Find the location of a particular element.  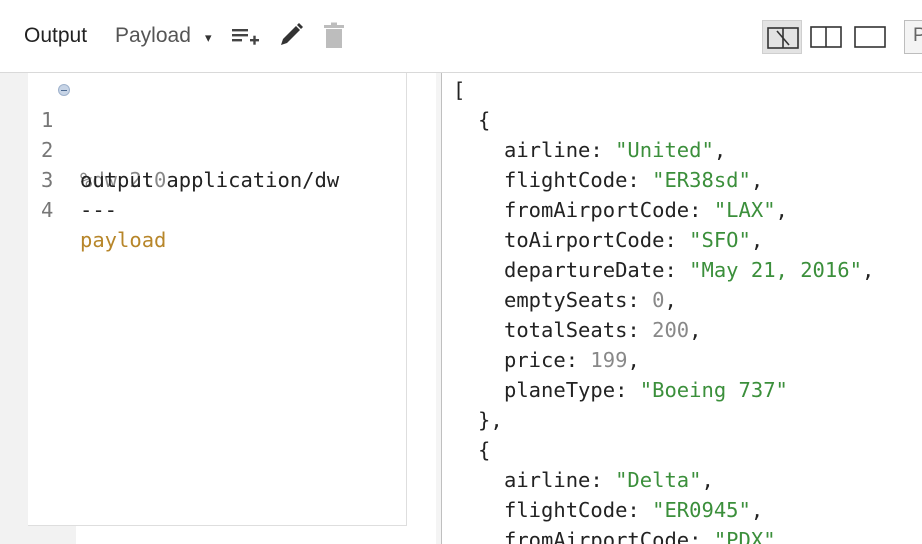

output-field: toAirportCode: "SFO", is located at coordinates (634, 240).